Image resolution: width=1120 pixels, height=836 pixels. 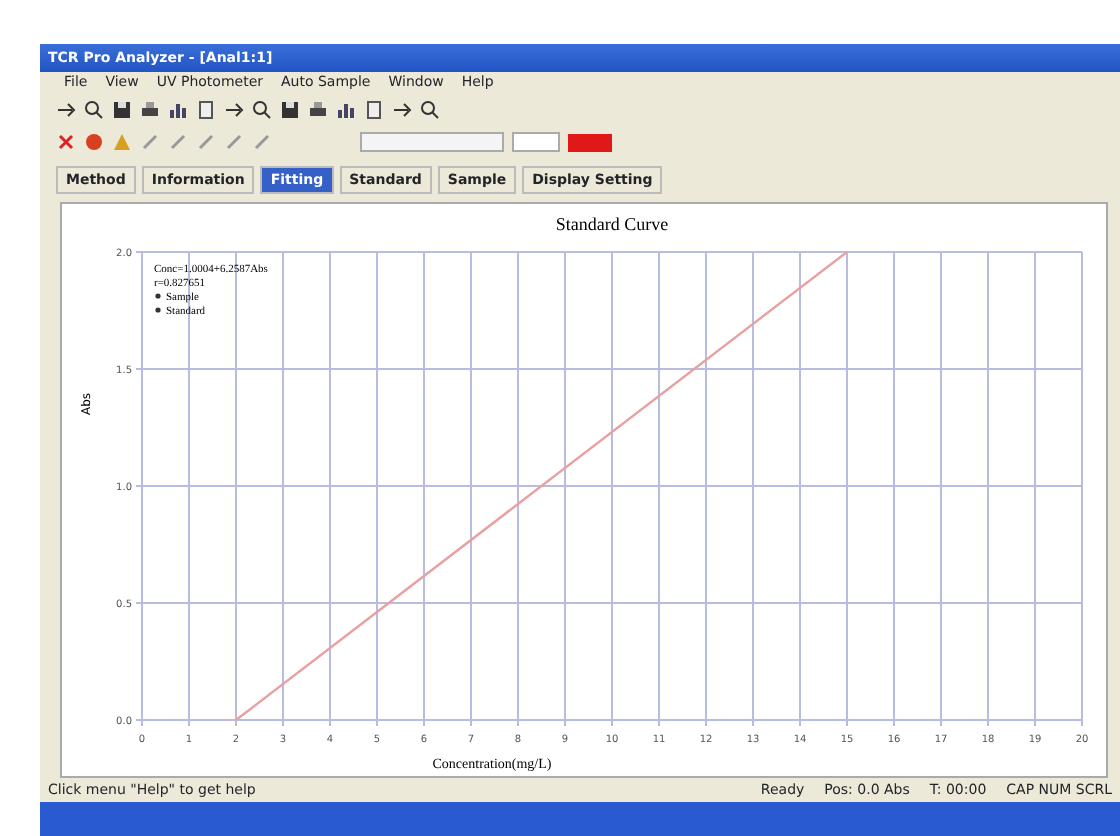 What do you see at coordinates (612, 224) in the screenshot?
I see `chart-title: Standard Curve` at bounding box center [612, 224].